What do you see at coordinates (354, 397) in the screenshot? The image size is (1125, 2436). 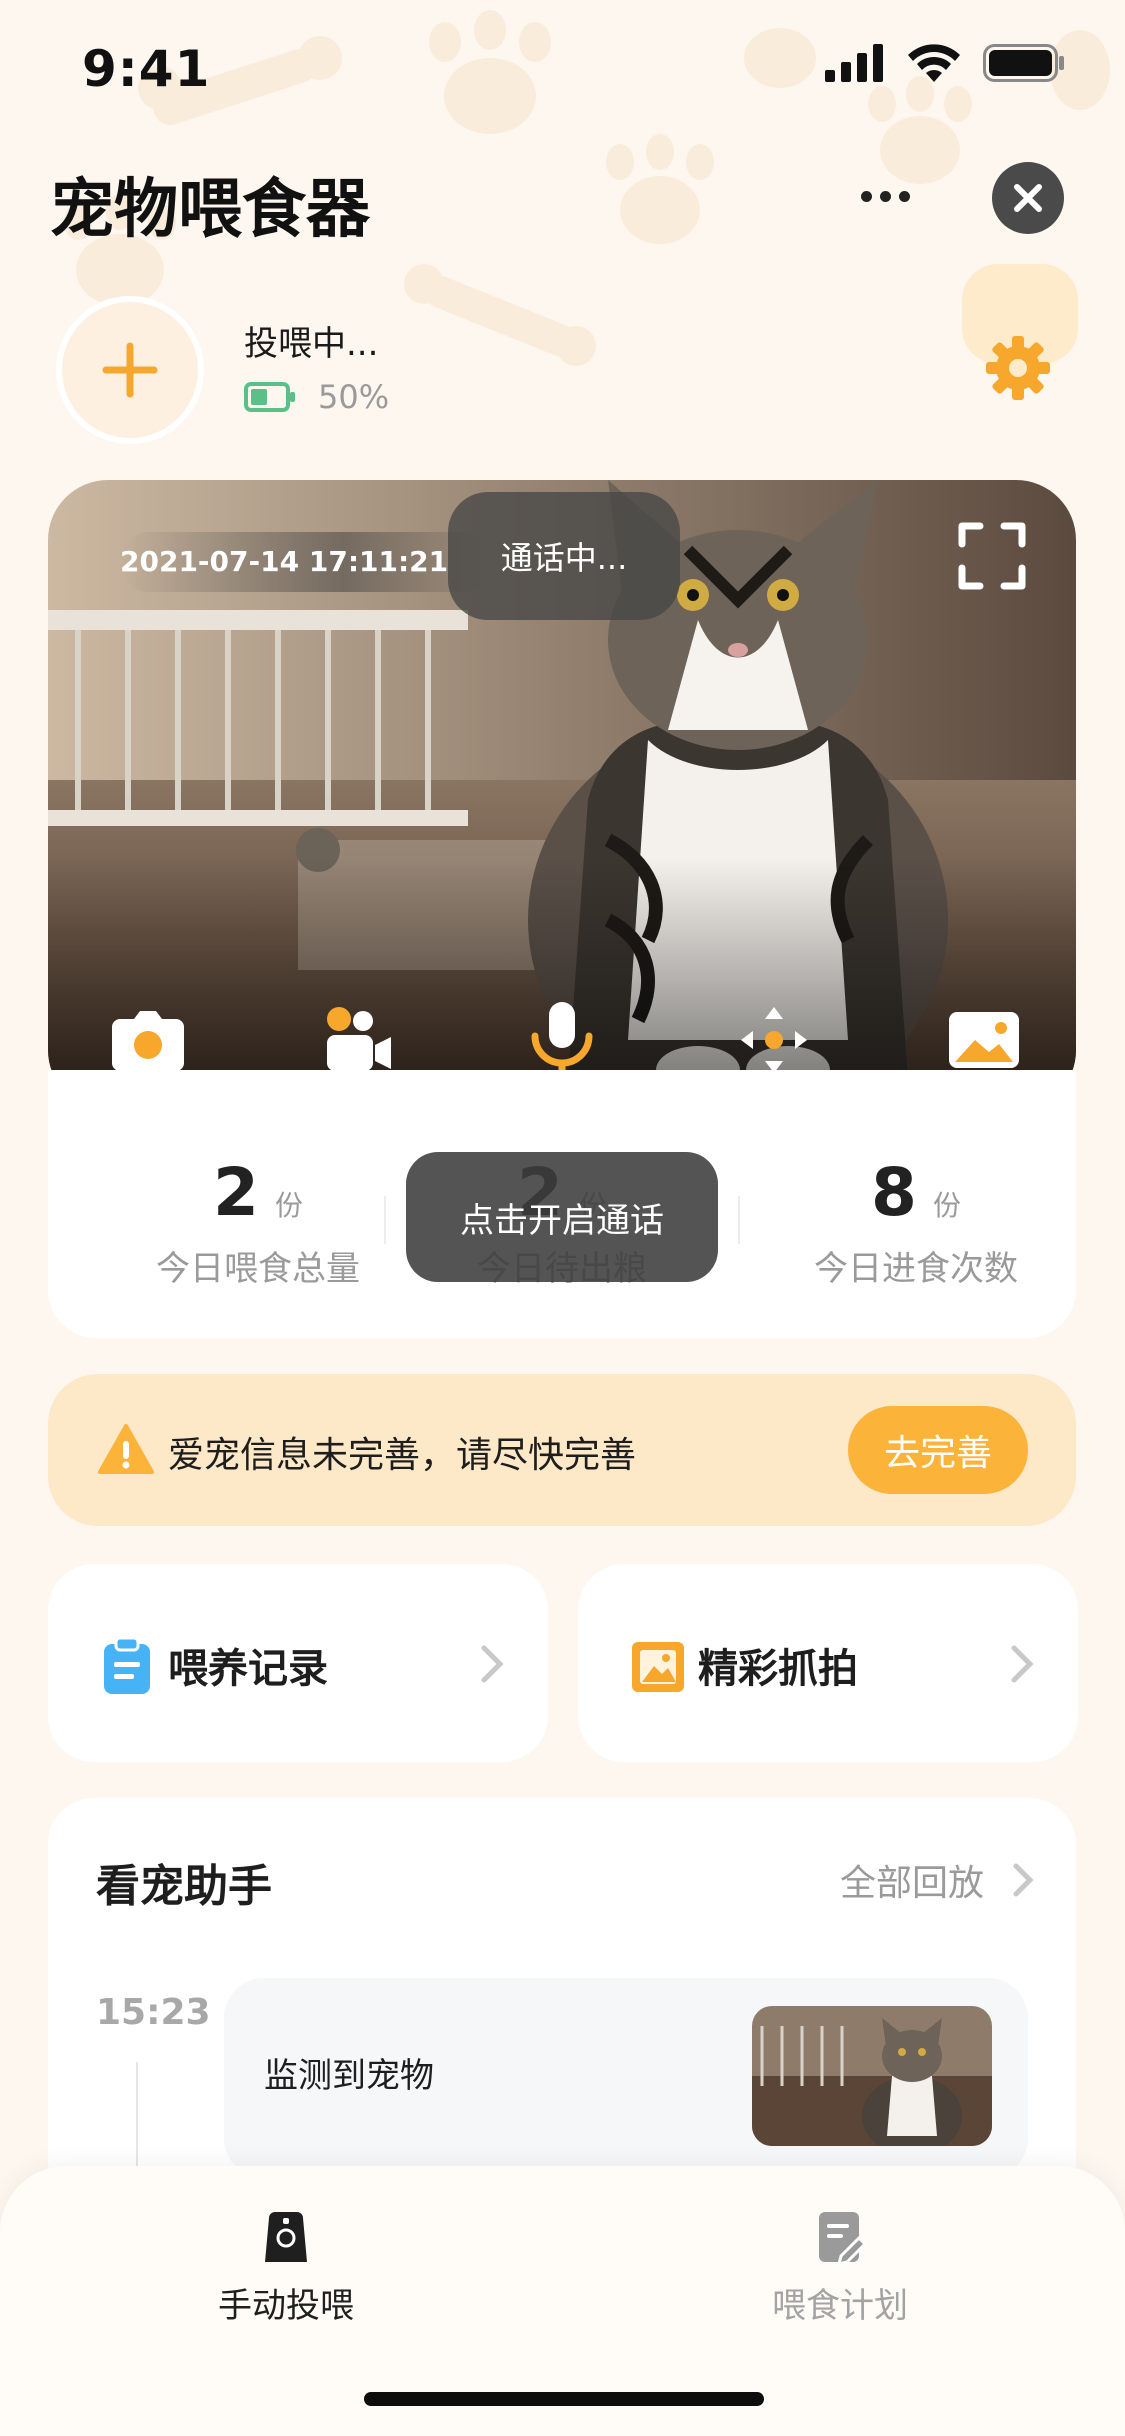 I see `battery-percent: 50%` at bounding box center [354, 397].